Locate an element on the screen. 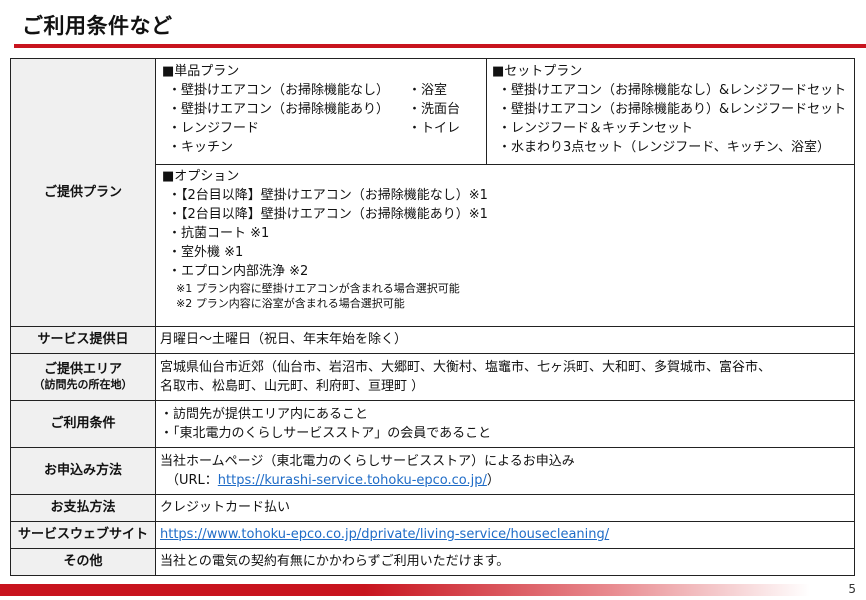  options-heading: ■オプション is located at coordinates (201, 176).